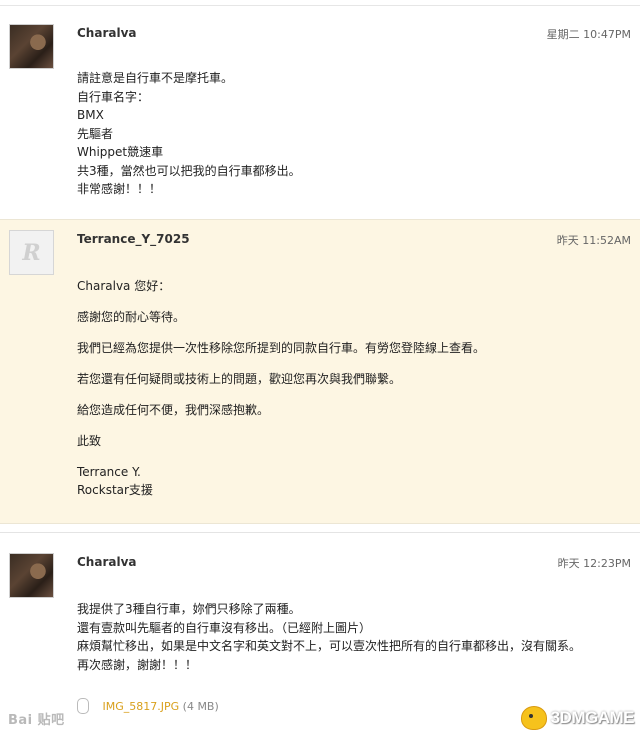 The image size is (640, 735). Describe the element at coordinates (141, 706) in the screenshot. I see `attachment-link: IMG_5817.JPG` at that location.